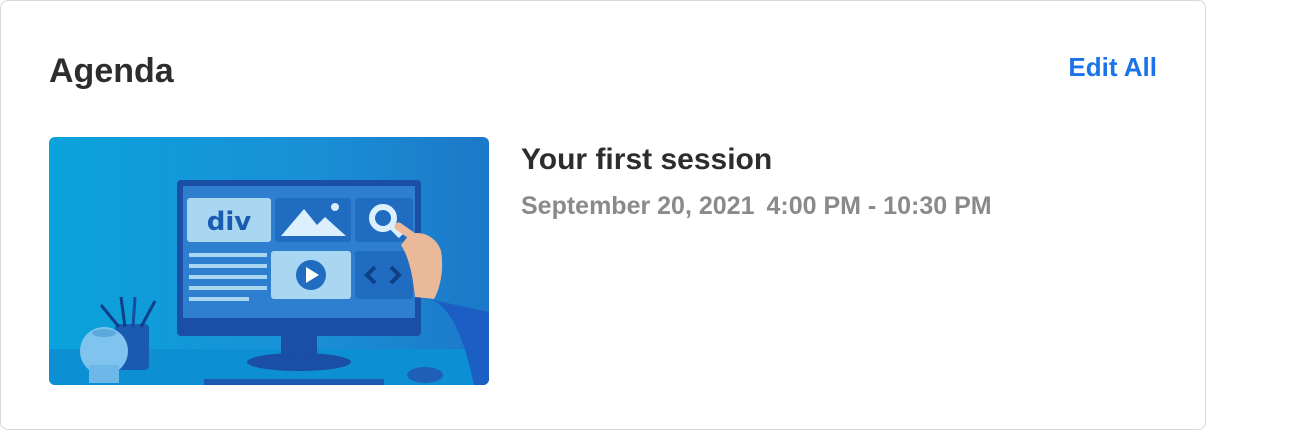  What do you see at coordinates (229, 222) in the screenshot?
I see `svg-text: div` at bounding box center [229, 222].